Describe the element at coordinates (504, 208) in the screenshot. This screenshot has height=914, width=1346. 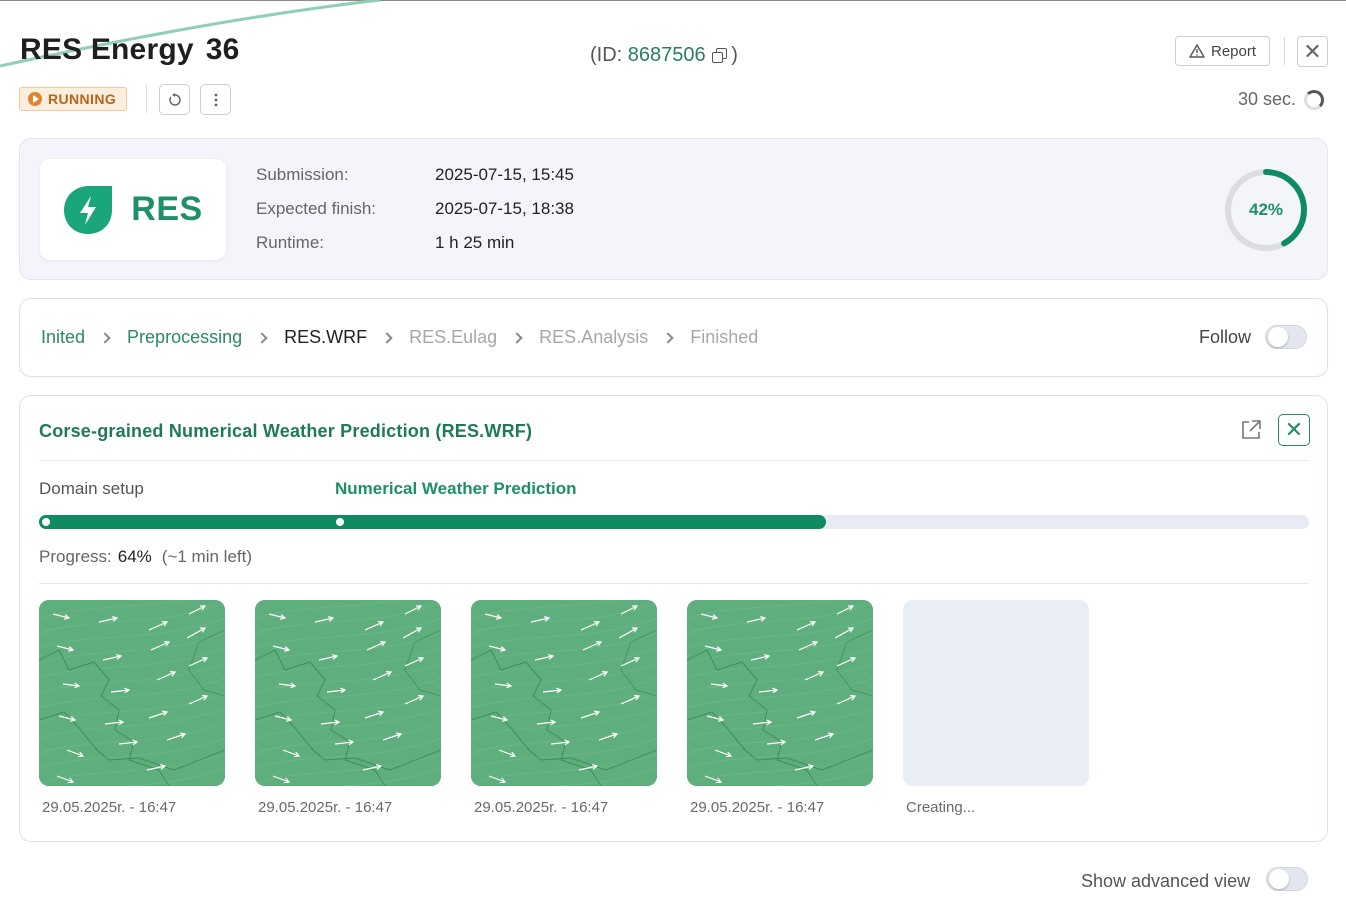
I see `expected-finish-value: 2025-07-15, 18:38` at that location.